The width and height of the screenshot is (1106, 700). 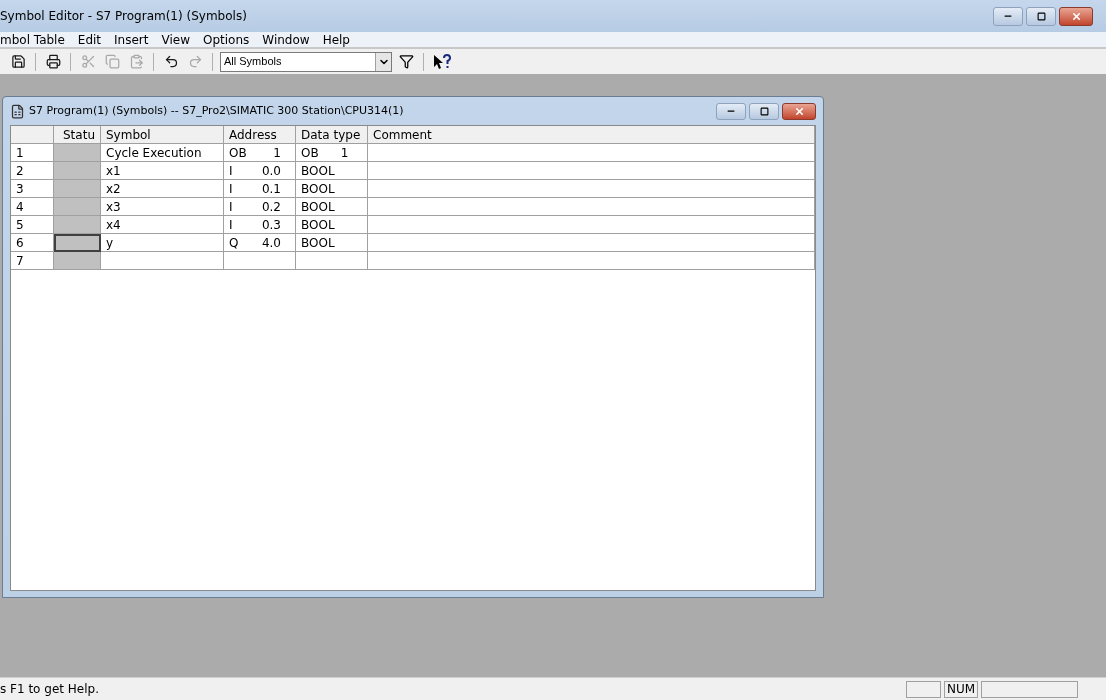 I want to click on menu-item: Window, so click(x=286, y=39).